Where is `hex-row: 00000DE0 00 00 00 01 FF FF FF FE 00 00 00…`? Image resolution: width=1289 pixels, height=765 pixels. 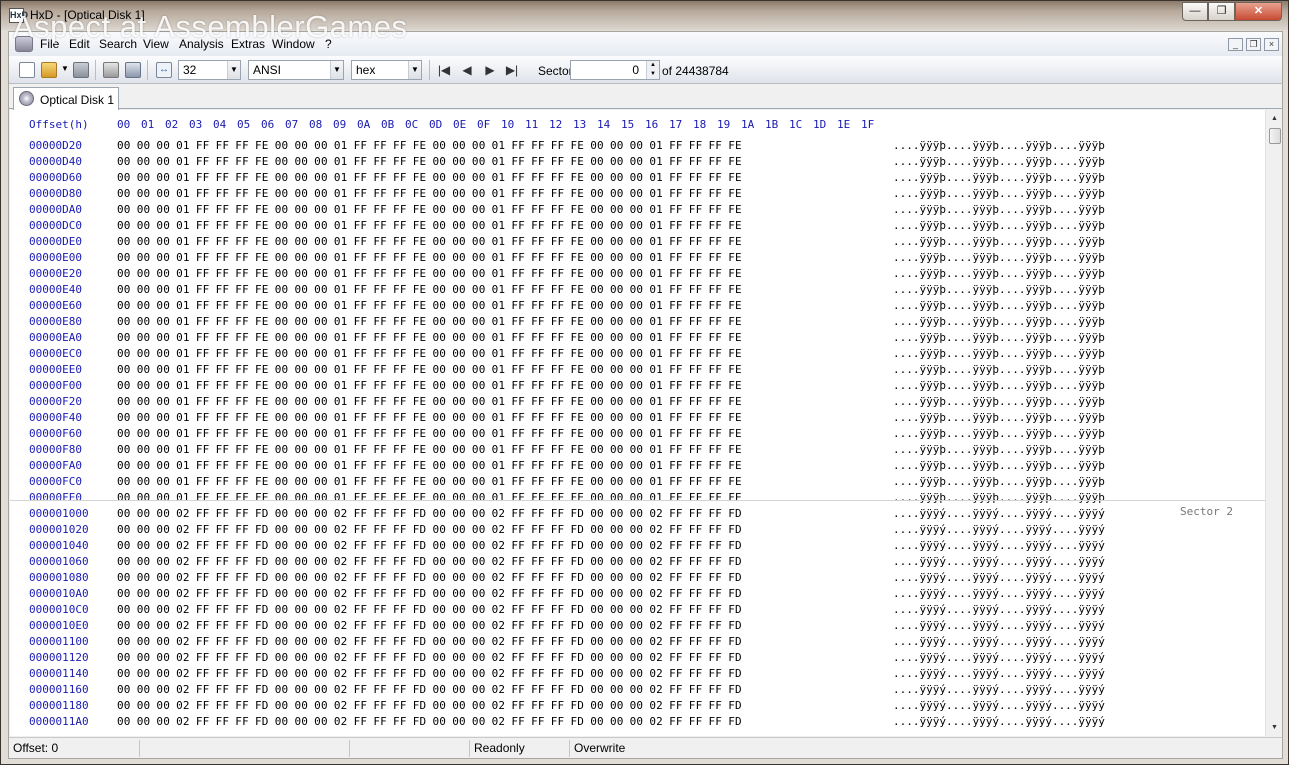 hex-row: 00000DE0 00 00 00 01 FF FF FF FE 00 00 00… is located at coordinates (637, 239).